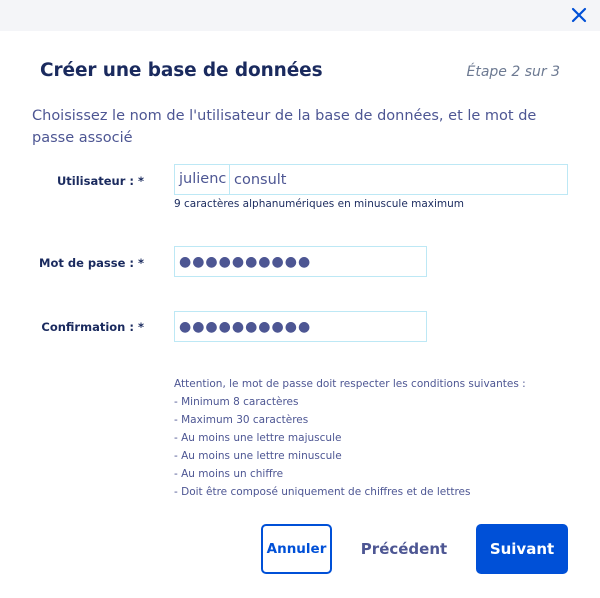 The width and height of the screenshot is (600, 598). I want to click on confirm-input, so click(300, 326).